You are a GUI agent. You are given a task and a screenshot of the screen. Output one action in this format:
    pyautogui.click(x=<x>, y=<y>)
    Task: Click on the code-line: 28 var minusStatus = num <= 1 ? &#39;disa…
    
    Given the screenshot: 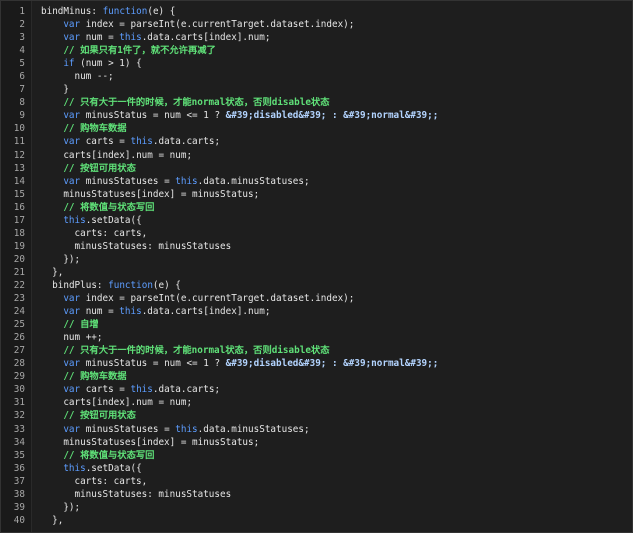 What is the action you would take?
    pyautogui.click(x=316, y=363)
    